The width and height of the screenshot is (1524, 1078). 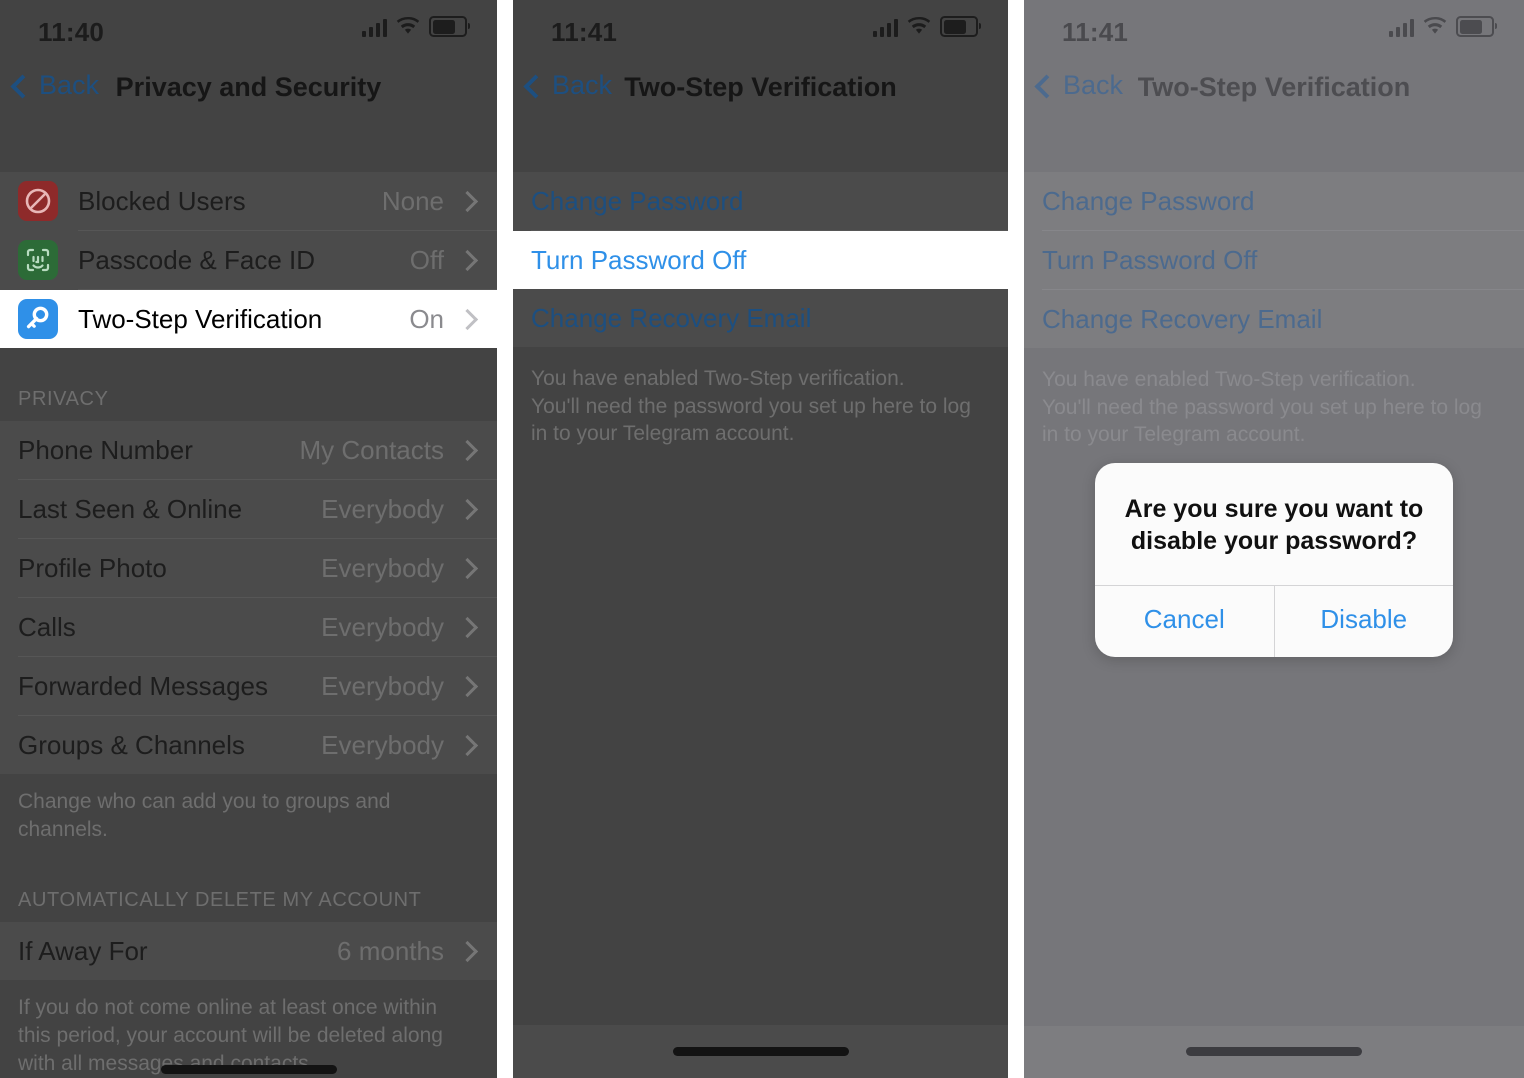 I want to click on list-item-value: None, so click(x=412, y=200).